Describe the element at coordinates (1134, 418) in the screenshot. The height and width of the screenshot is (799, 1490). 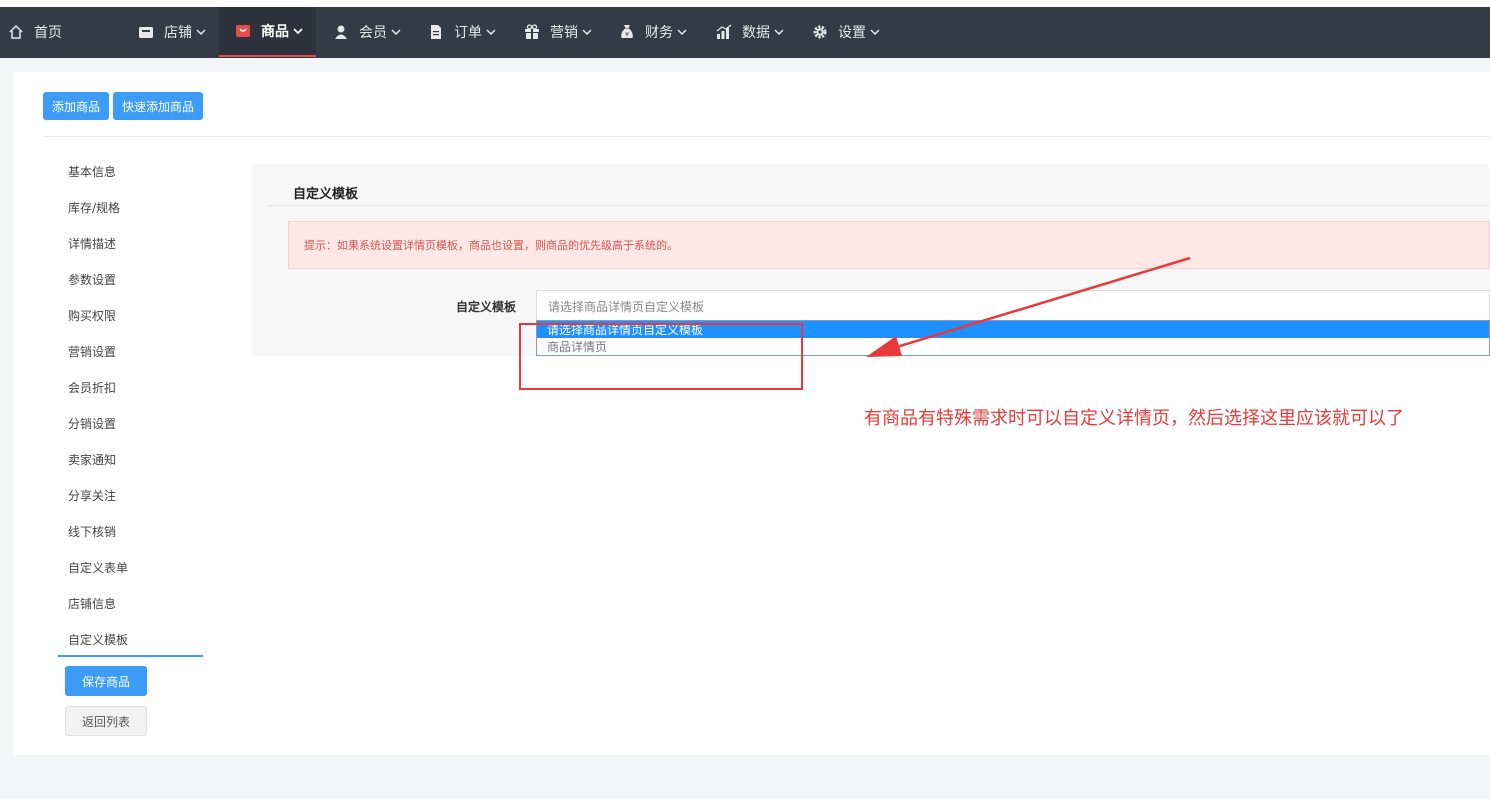
I see `annotation-text: 有商品有特殊需求时可以自定义详情页，然后选择这里应该就可以了` at that location.